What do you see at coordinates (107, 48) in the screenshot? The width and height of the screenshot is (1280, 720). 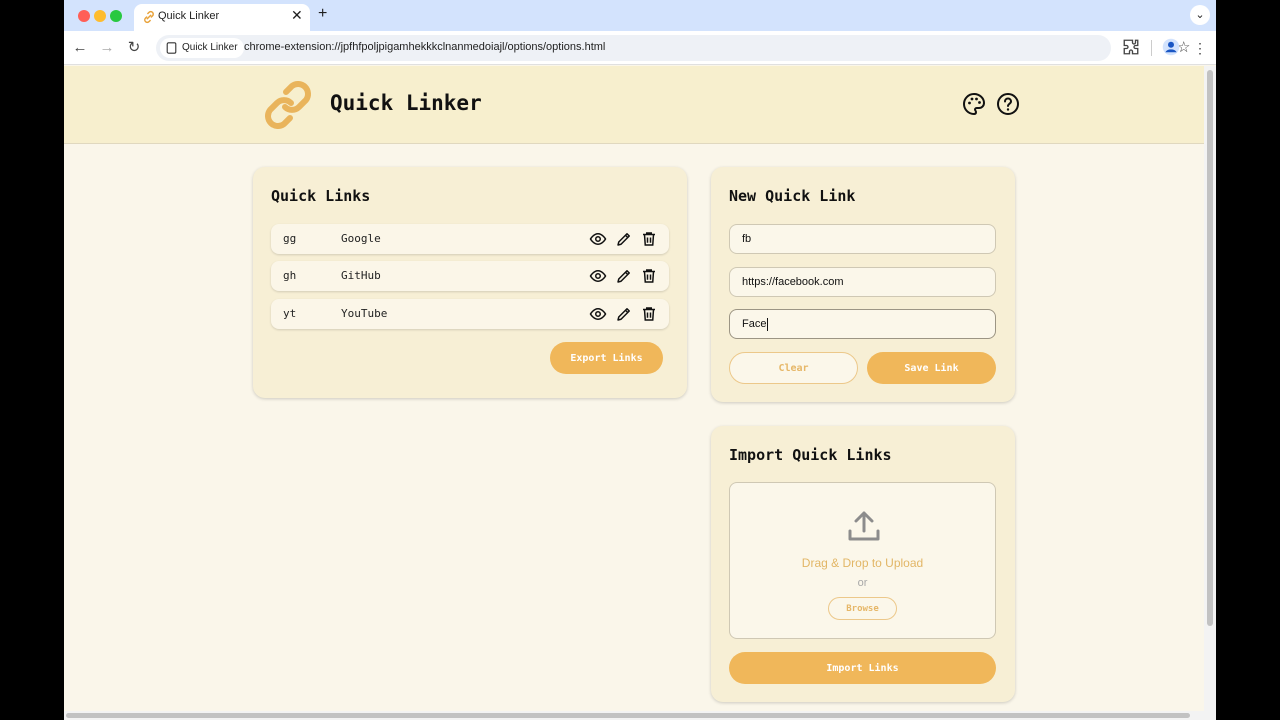 I see `forward-icon: →` at bounding box center [107, 48].